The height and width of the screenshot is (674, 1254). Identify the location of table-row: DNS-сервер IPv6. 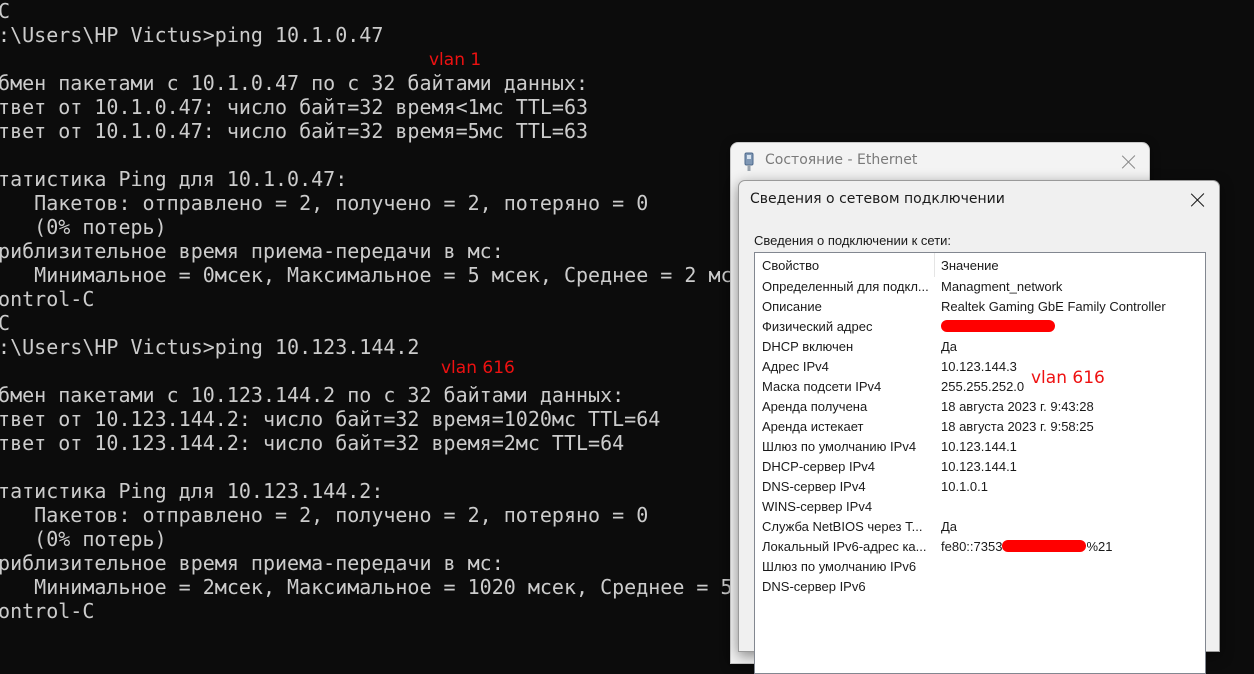
(980, 587).